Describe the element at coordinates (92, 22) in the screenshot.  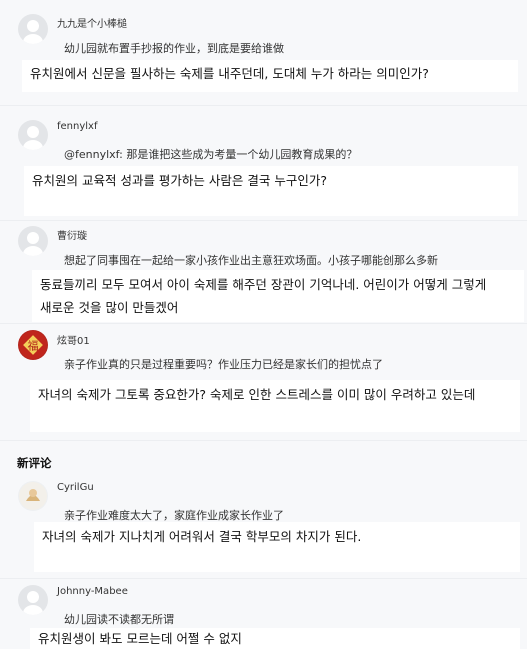
I see `username: 九九是个小棒槌` at that location.